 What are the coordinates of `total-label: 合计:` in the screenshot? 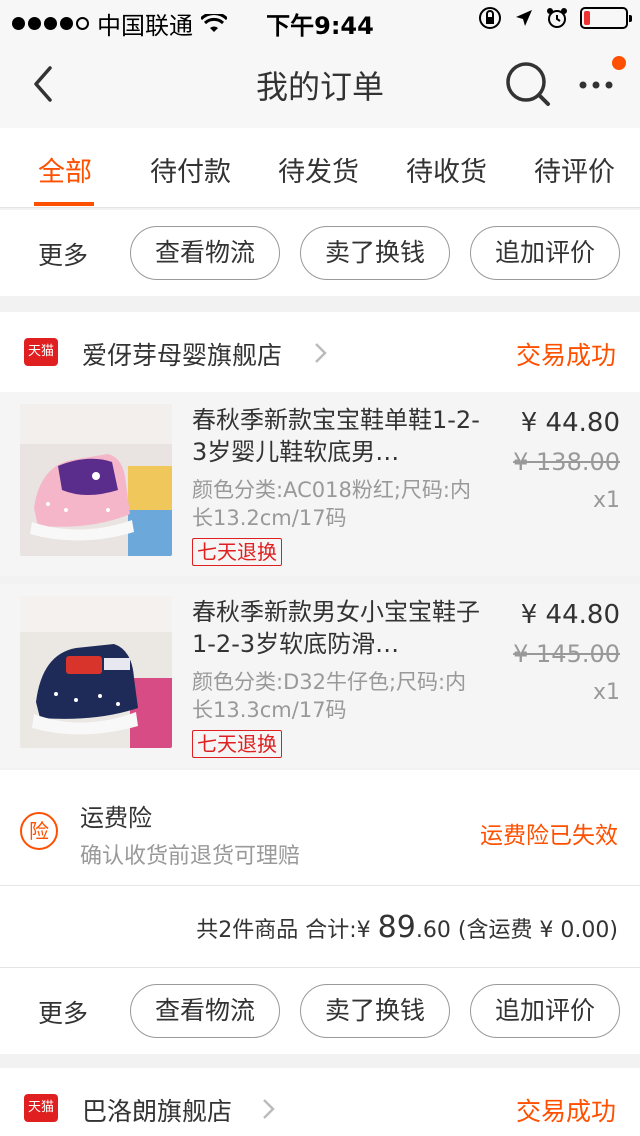 It's located at (331, 930).